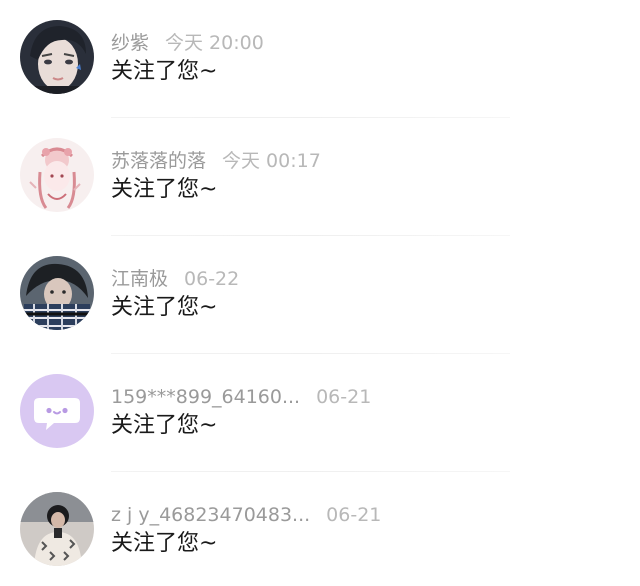 The image size is (640, 586). What do you see at coordinates (175, 279) in the screenshot?
I see `notification-meta: 江南极 06-22` at bounding box center [175, 279].